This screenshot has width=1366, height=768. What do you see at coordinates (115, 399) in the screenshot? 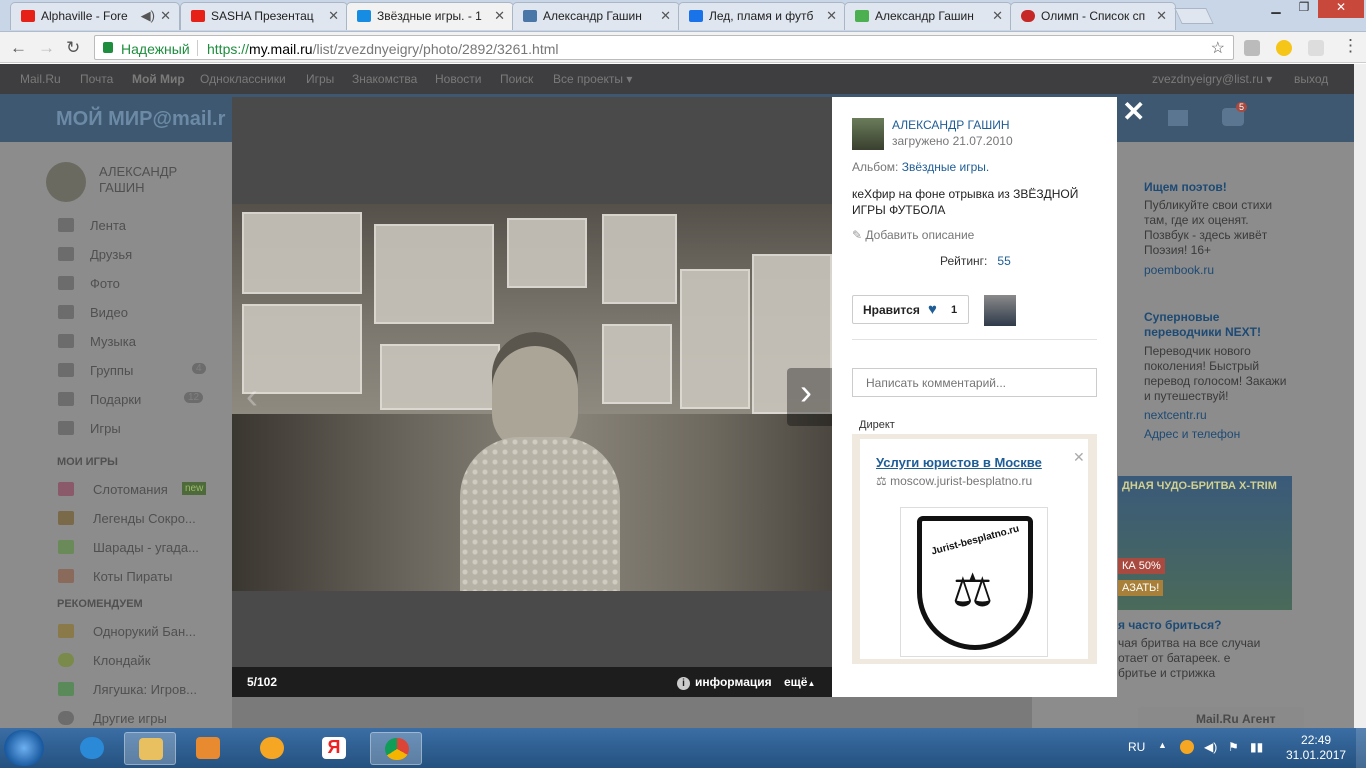
I see `sidebar-item-gifts: Подарки` at bounding box center [115, 399].